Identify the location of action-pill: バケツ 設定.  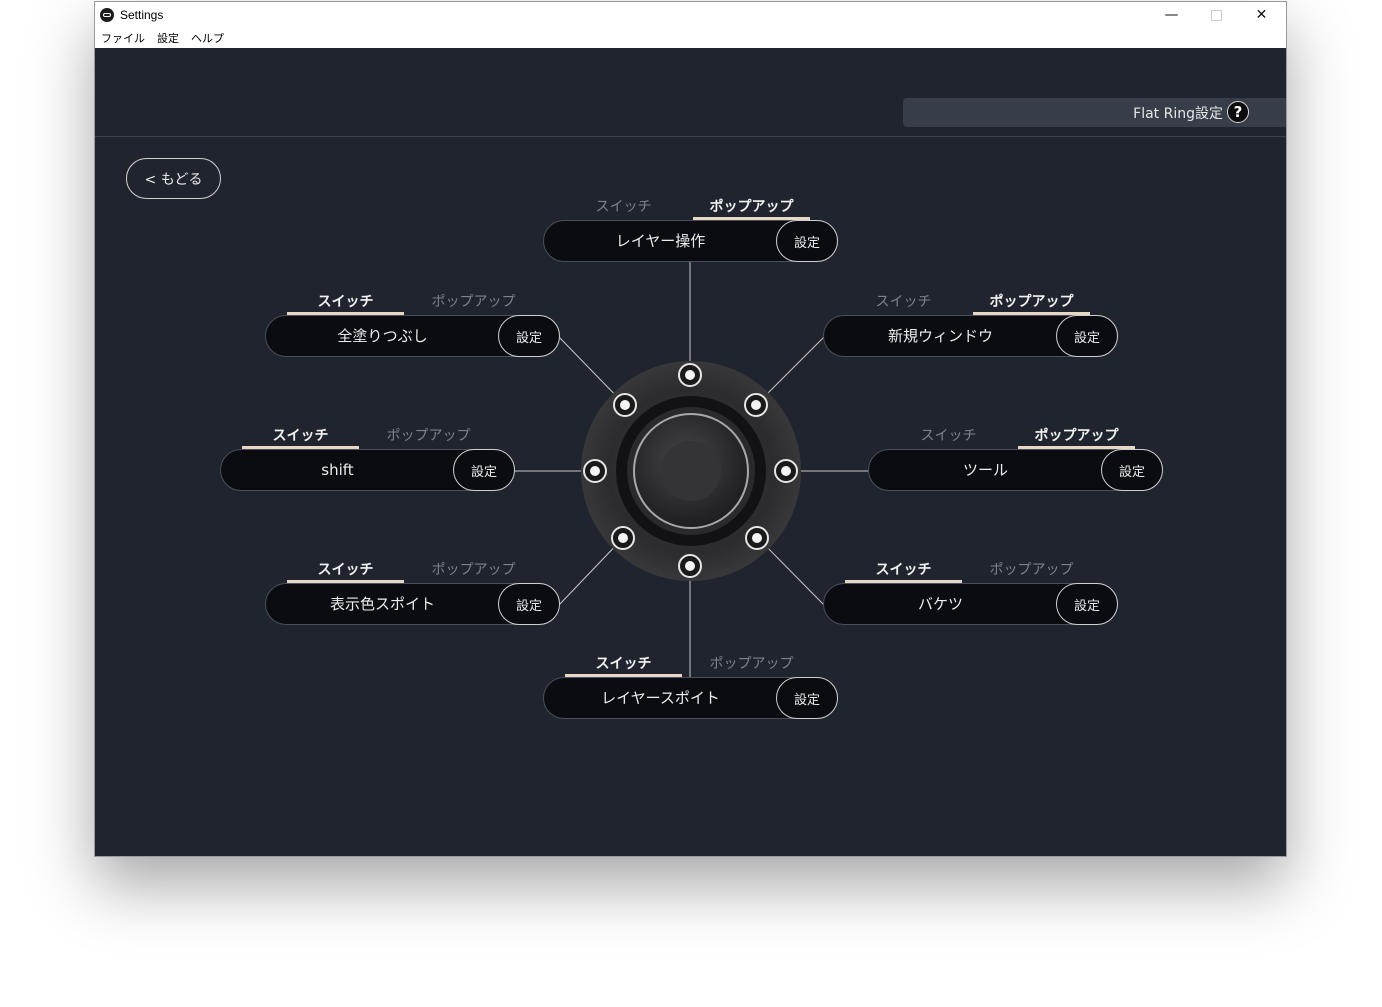
(970, 604).